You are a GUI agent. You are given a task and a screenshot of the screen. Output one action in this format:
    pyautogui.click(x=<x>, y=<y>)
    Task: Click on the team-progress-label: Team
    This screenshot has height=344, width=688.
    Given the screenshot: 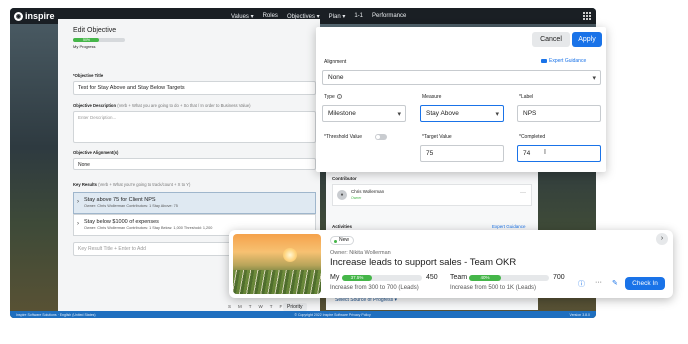 What is the action you would take?
    pyautogui.click(x=459, y=277)
    